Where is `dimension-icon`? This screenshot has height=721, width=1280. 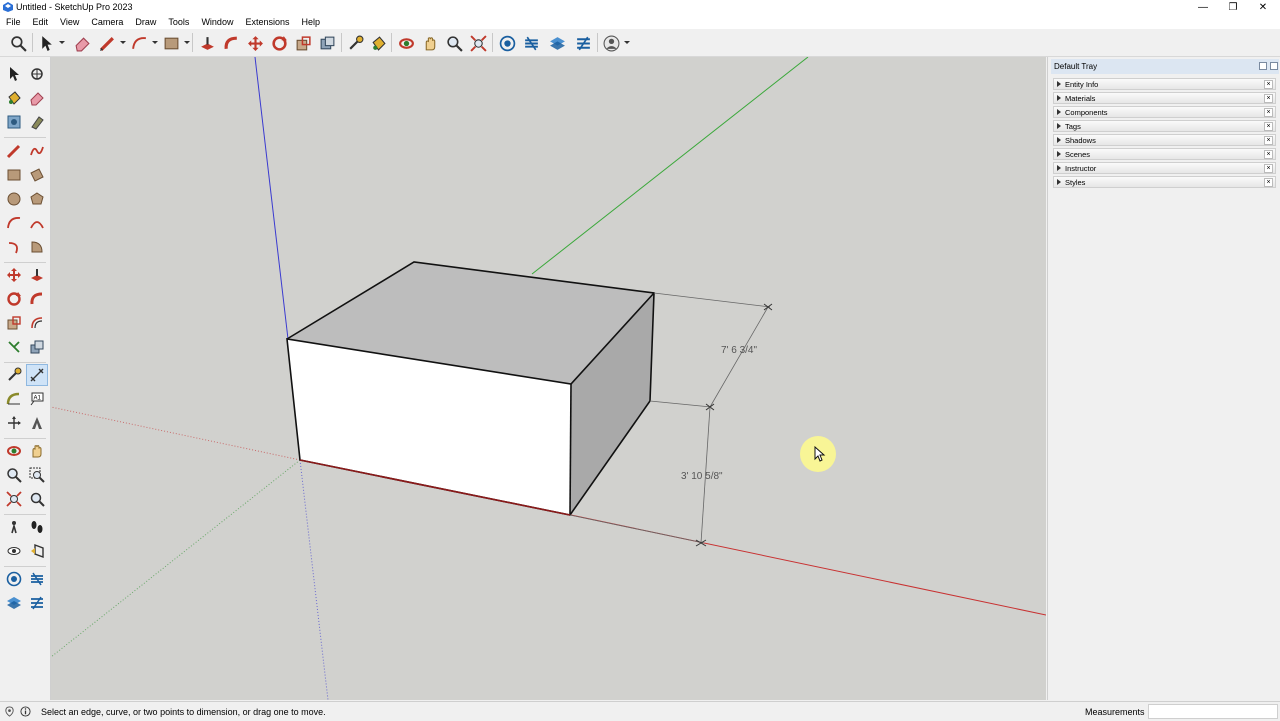
dimension-icon is located at coordinates (37, 375).